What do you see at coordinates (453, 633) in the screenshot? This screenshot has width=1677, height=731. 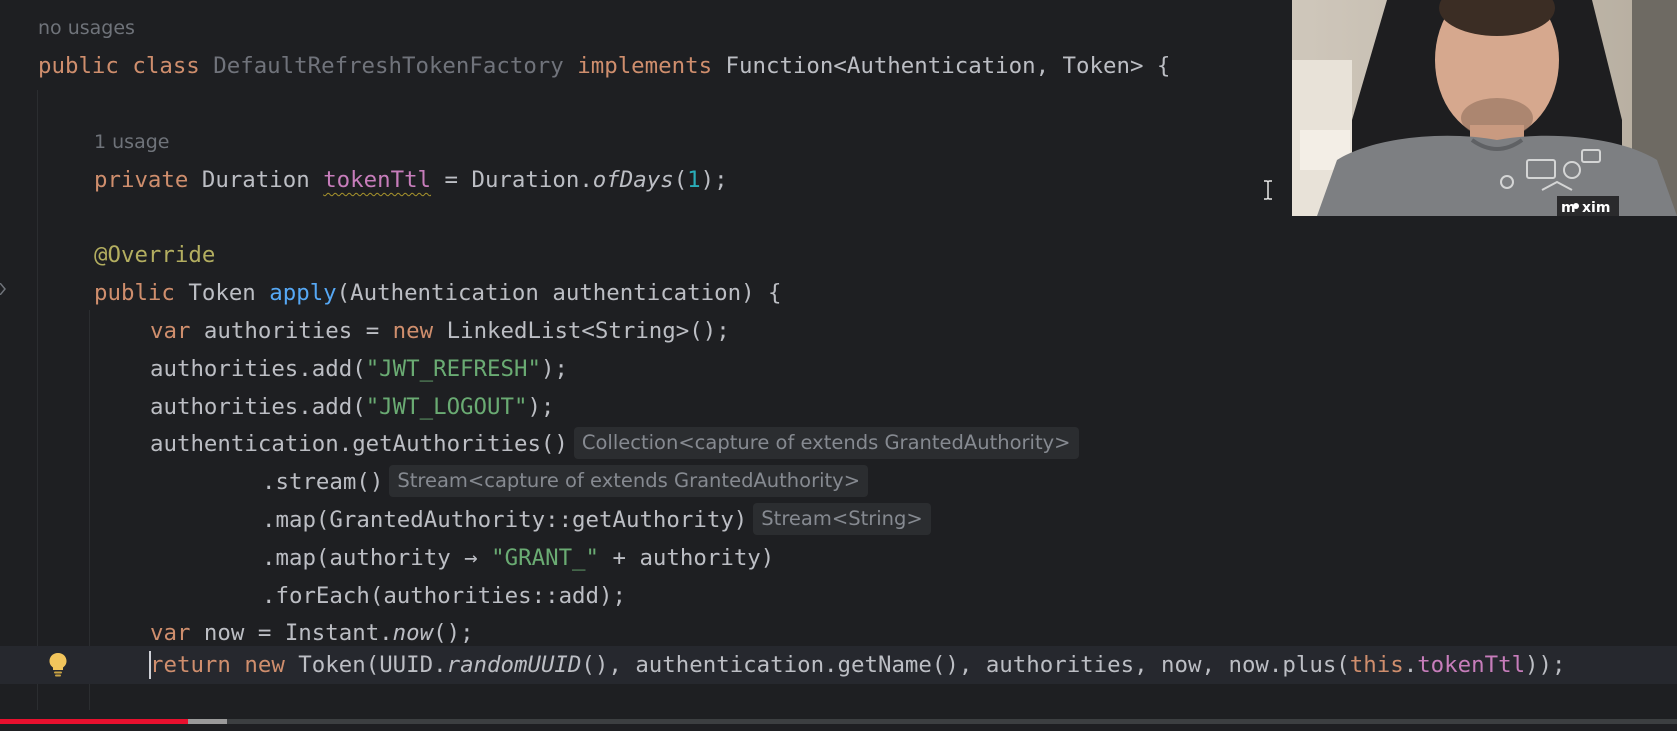 I see `code-text: ();` at bounding box center [453, 633].